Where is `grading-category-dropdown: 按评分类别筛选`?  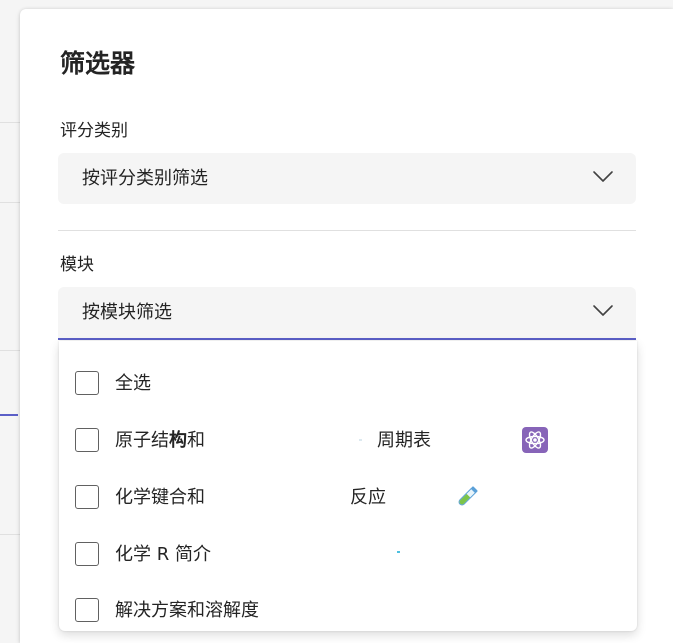 grading-category-dropdown: 按评分类别筛选 is located at coordinates (347, 178).